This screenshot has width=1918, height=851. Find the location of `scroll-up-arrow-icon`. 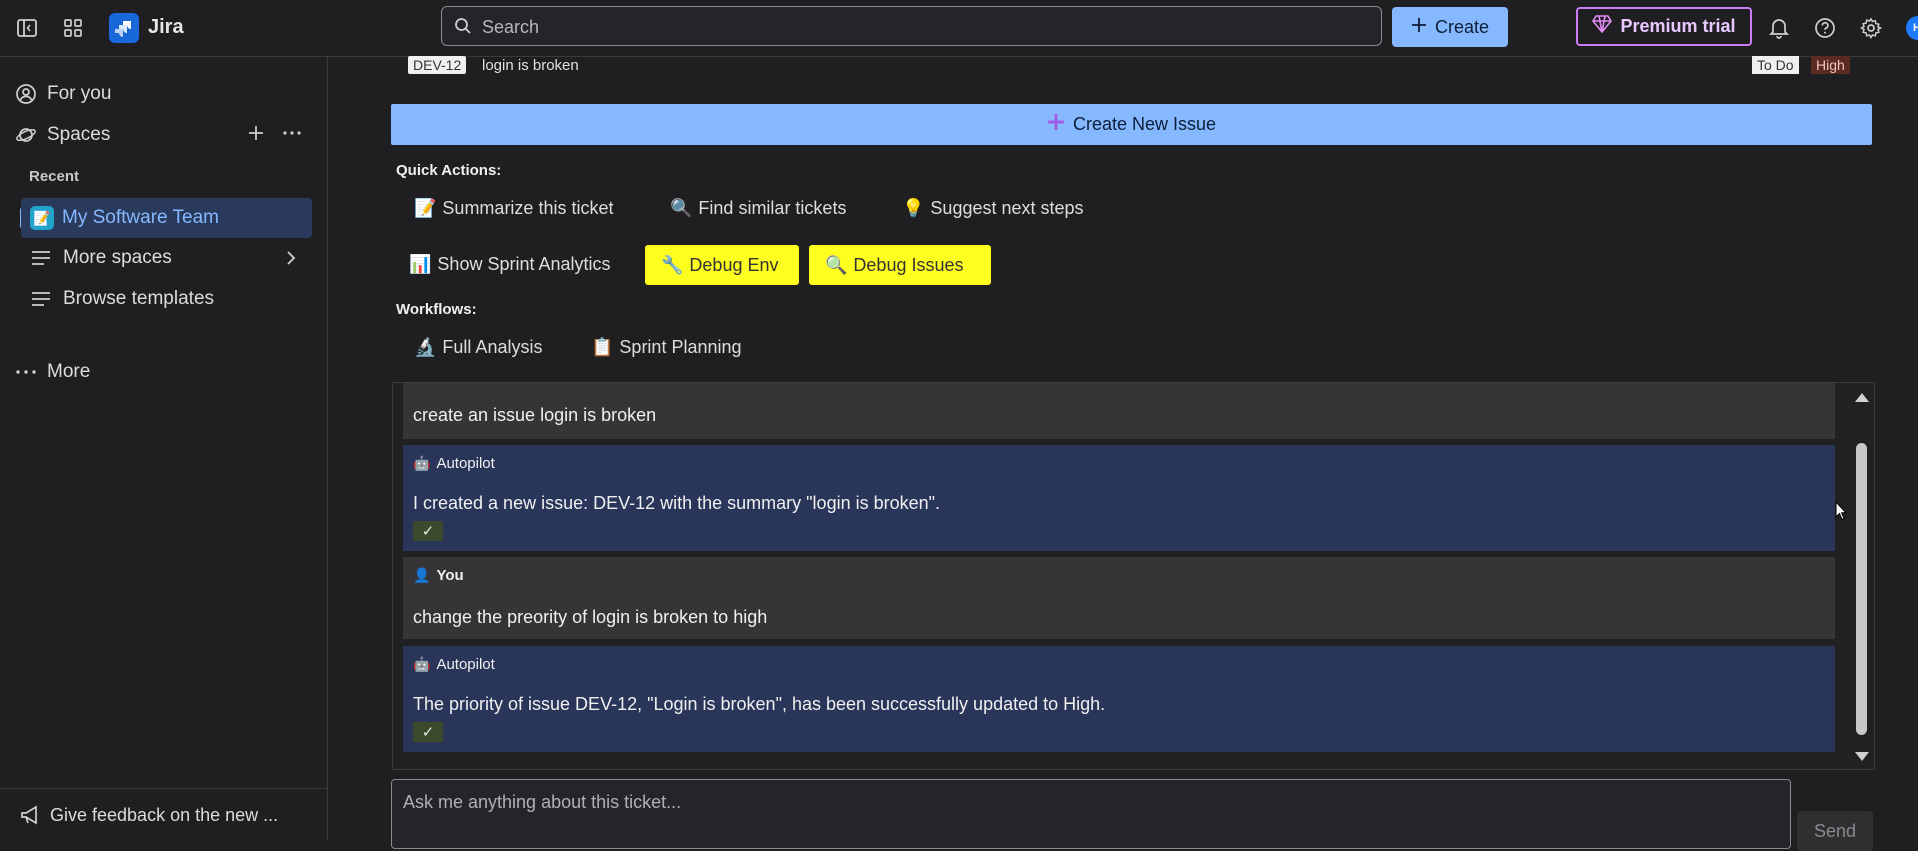

scroll-up-arrow-icon is located at coordinates (1862, 398).